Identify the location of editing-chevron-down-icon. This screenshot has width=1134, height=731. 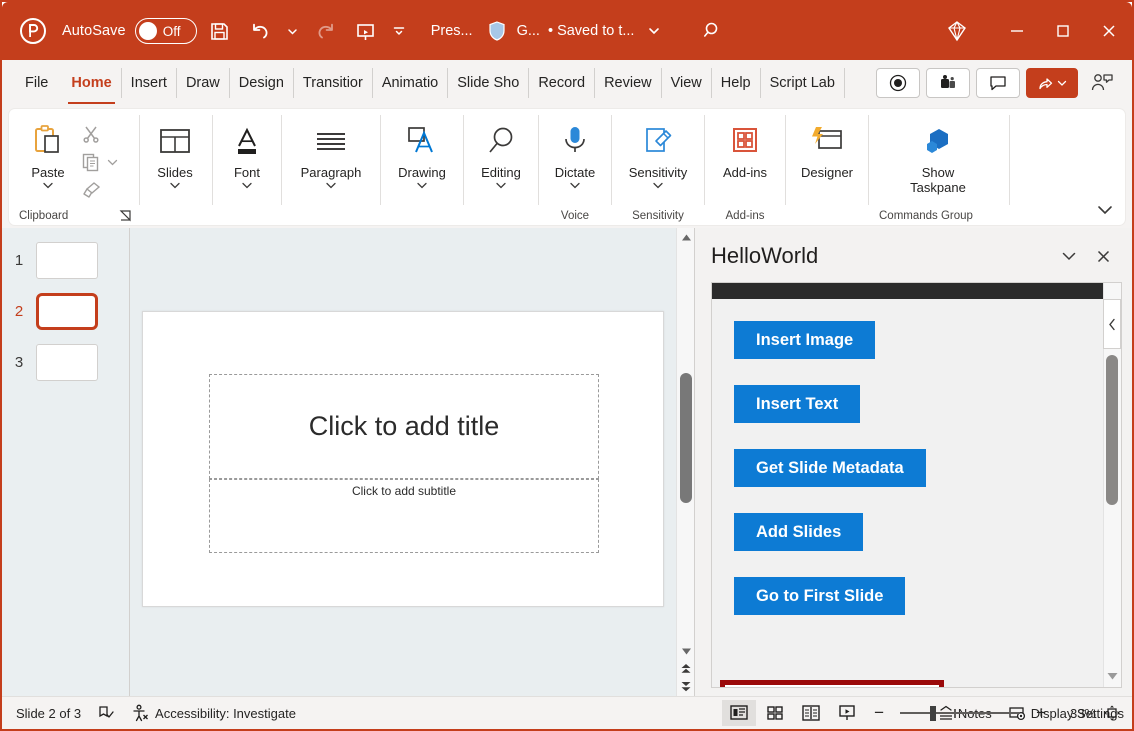
(501, 185).